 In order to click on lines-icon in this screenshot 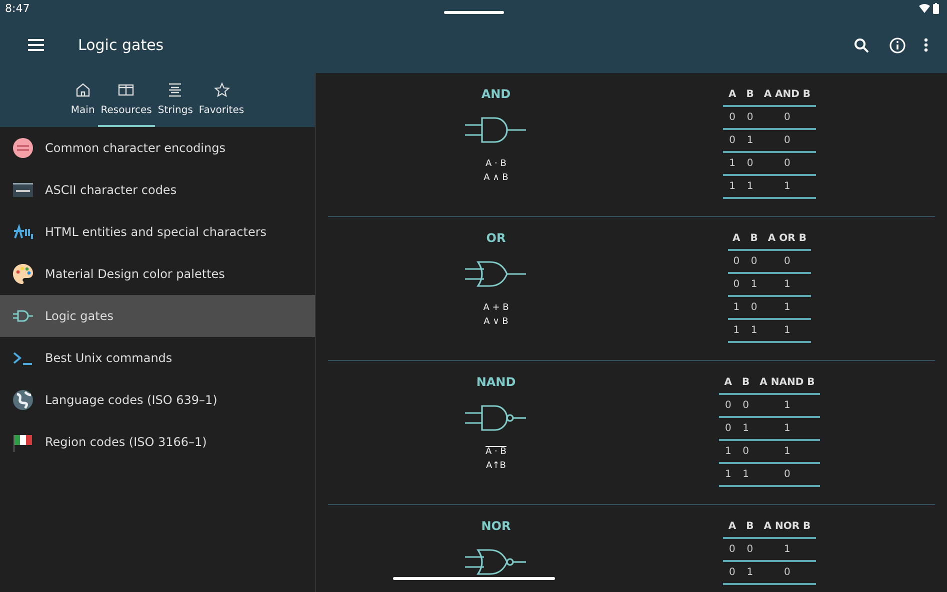, I will do `click(175, 90)`.